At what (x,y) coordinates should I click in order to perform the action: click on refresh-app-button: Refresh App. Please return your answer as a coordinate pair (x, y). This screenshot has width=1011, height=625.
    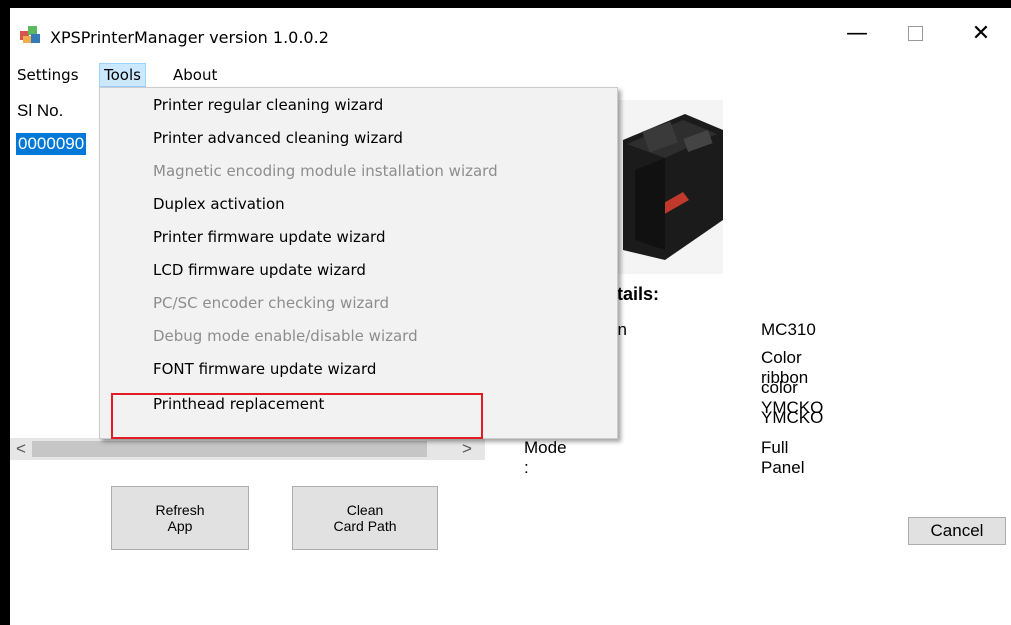
    Looking at the image, I should click on (180, 518).